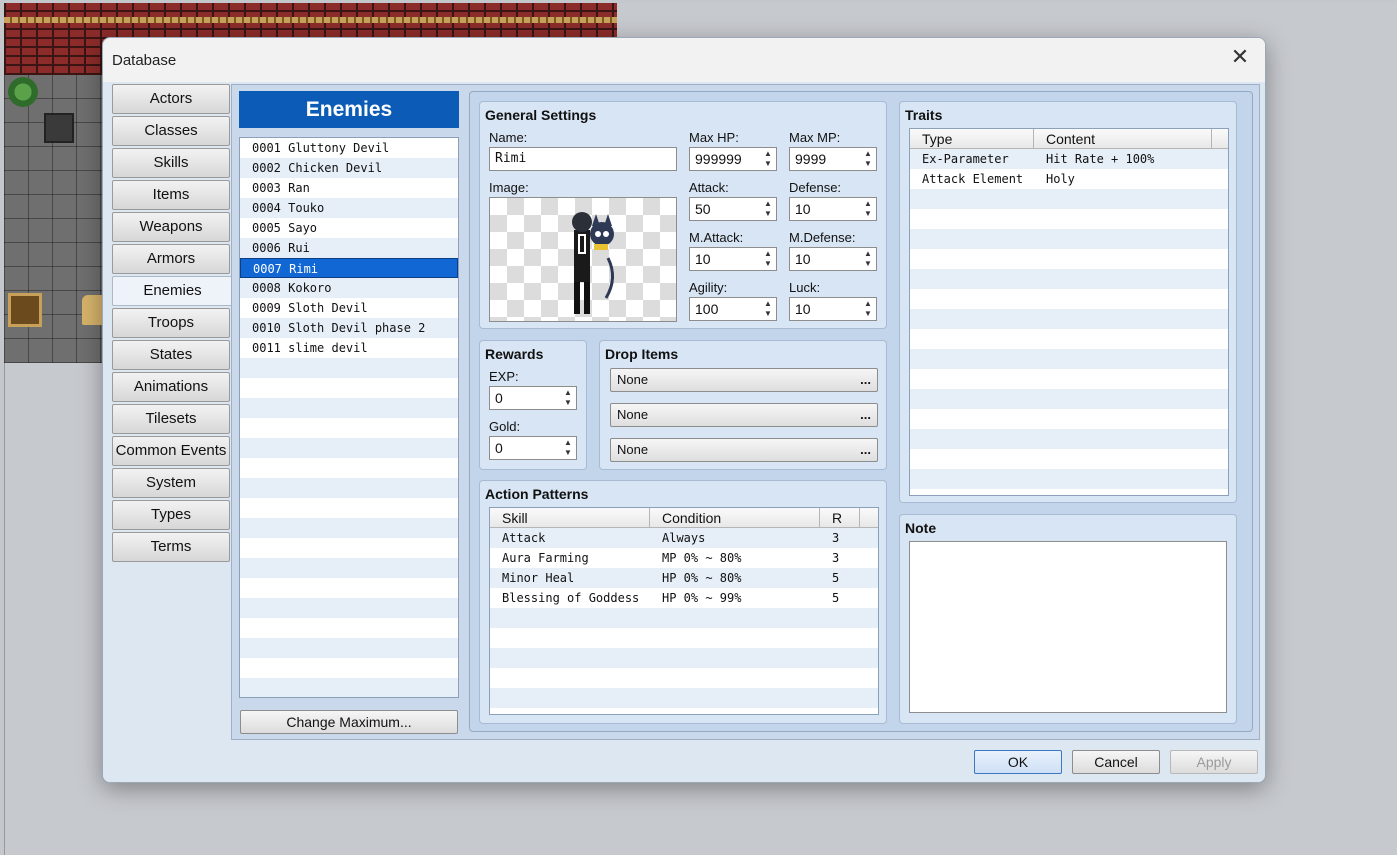  Describe the element at coordinates (508, 137) in the screenshot. I see `name-label: Name:` at that location.